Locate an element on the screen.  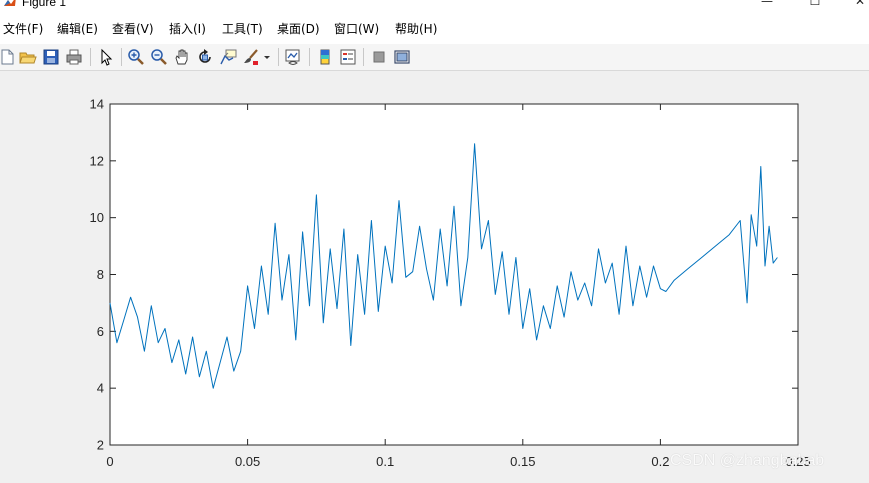
data-cursor-icon is located at coordinates (228, 57).